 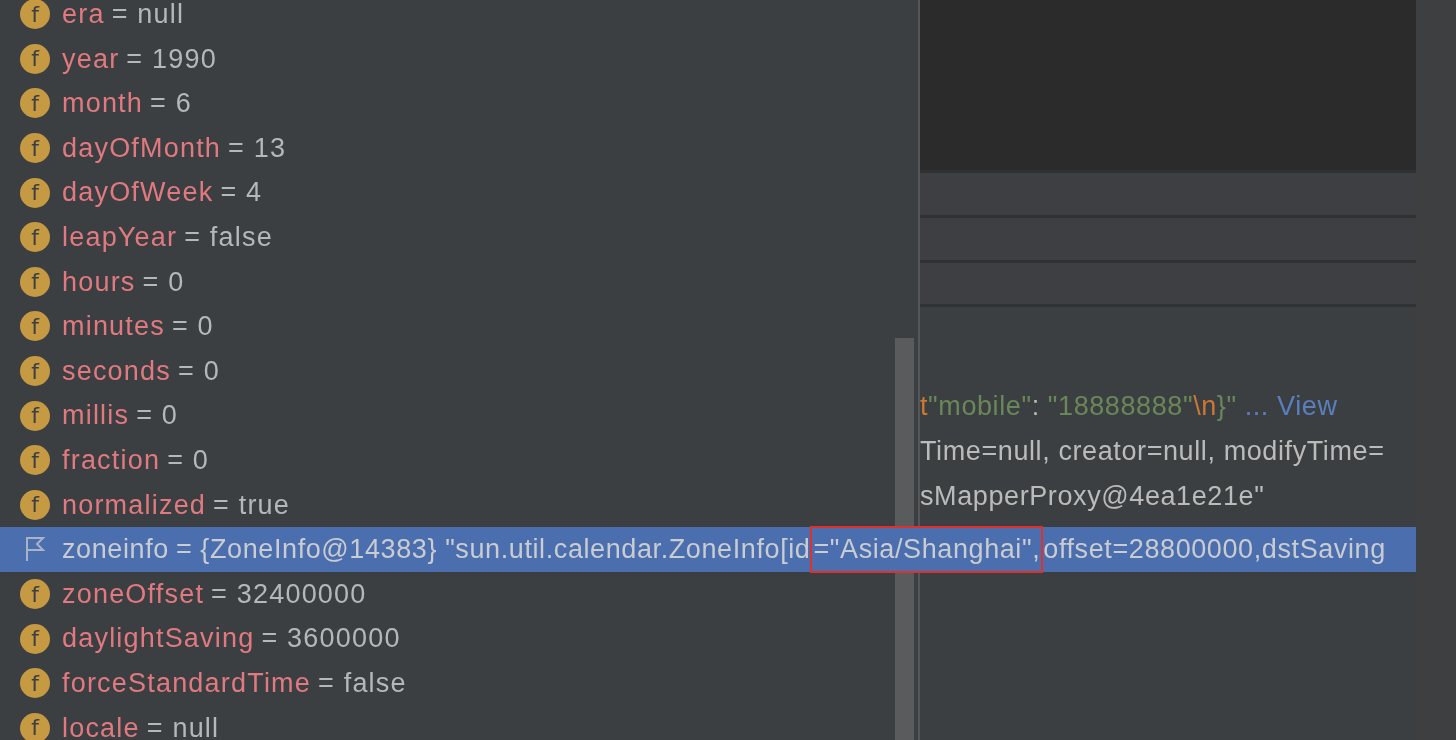 What do you see at coordinates (138, 193) in the screenshot?
I see `variable-name: dayOfWeek` at bounding box center [138, 193].